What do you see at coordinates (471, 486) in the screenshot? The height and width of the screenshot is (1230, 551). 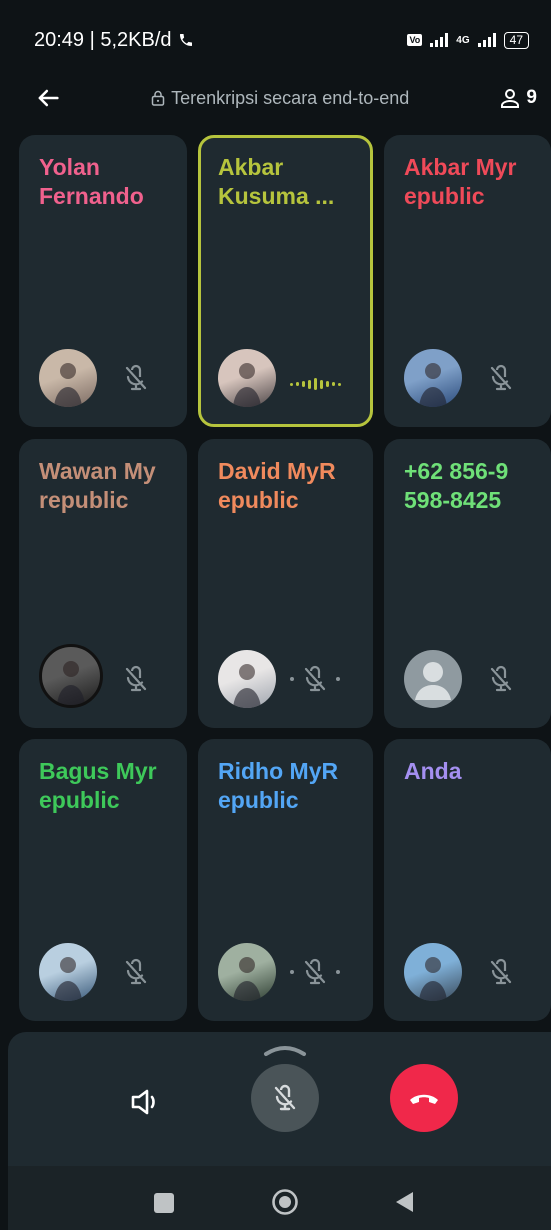 I see `participant-name: +62 856-9 598-8425` at bounding box center [471, 486].